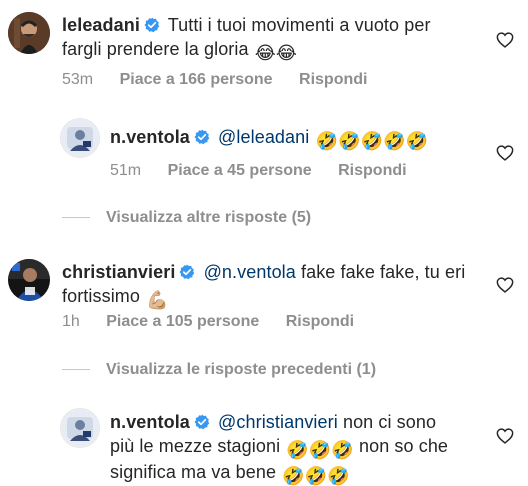 The image size is (528, 486). I want to click on mention-link: @n.ventola, so click(250, 272).